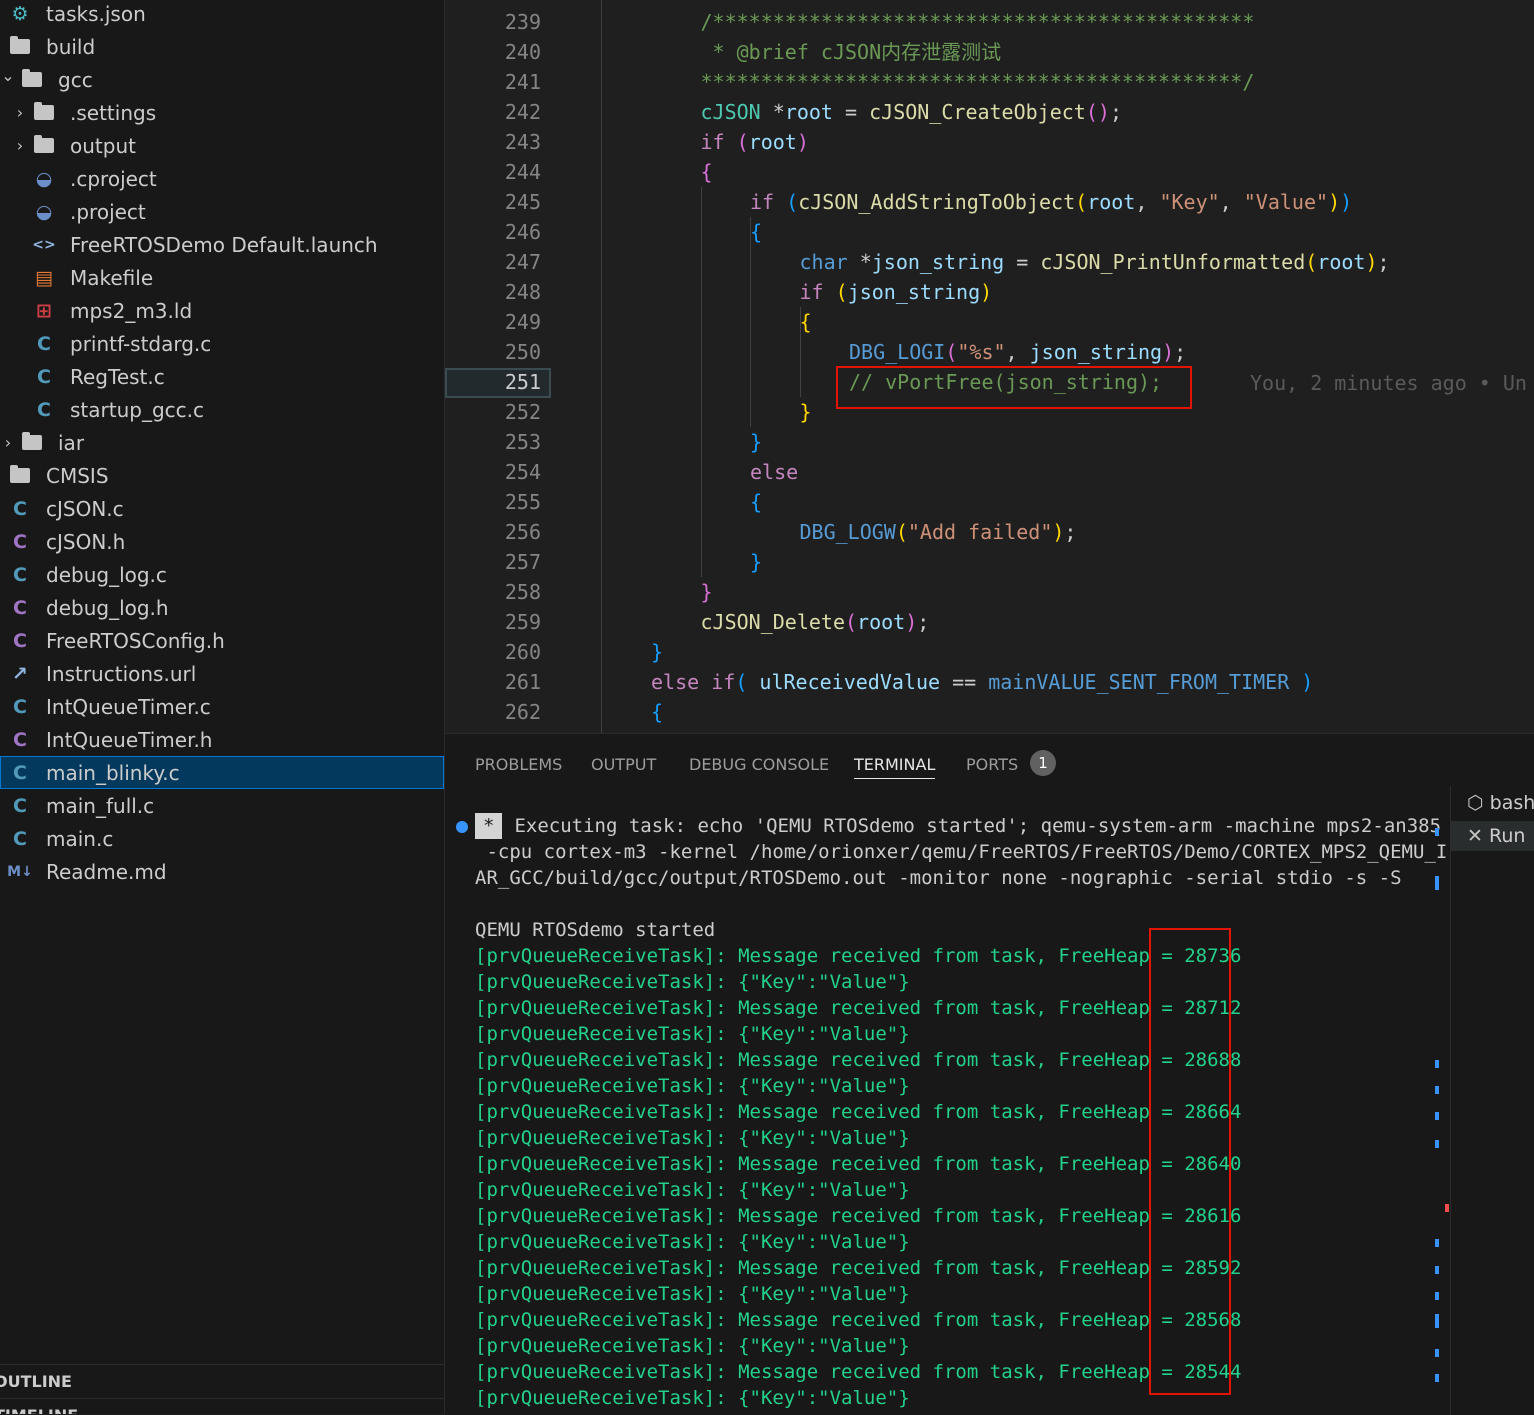  What do you see at coordinates (222, 772) in the screenshot?
I see `tree-item: Cmain_blinky.c` at bounding box center [222, 772].